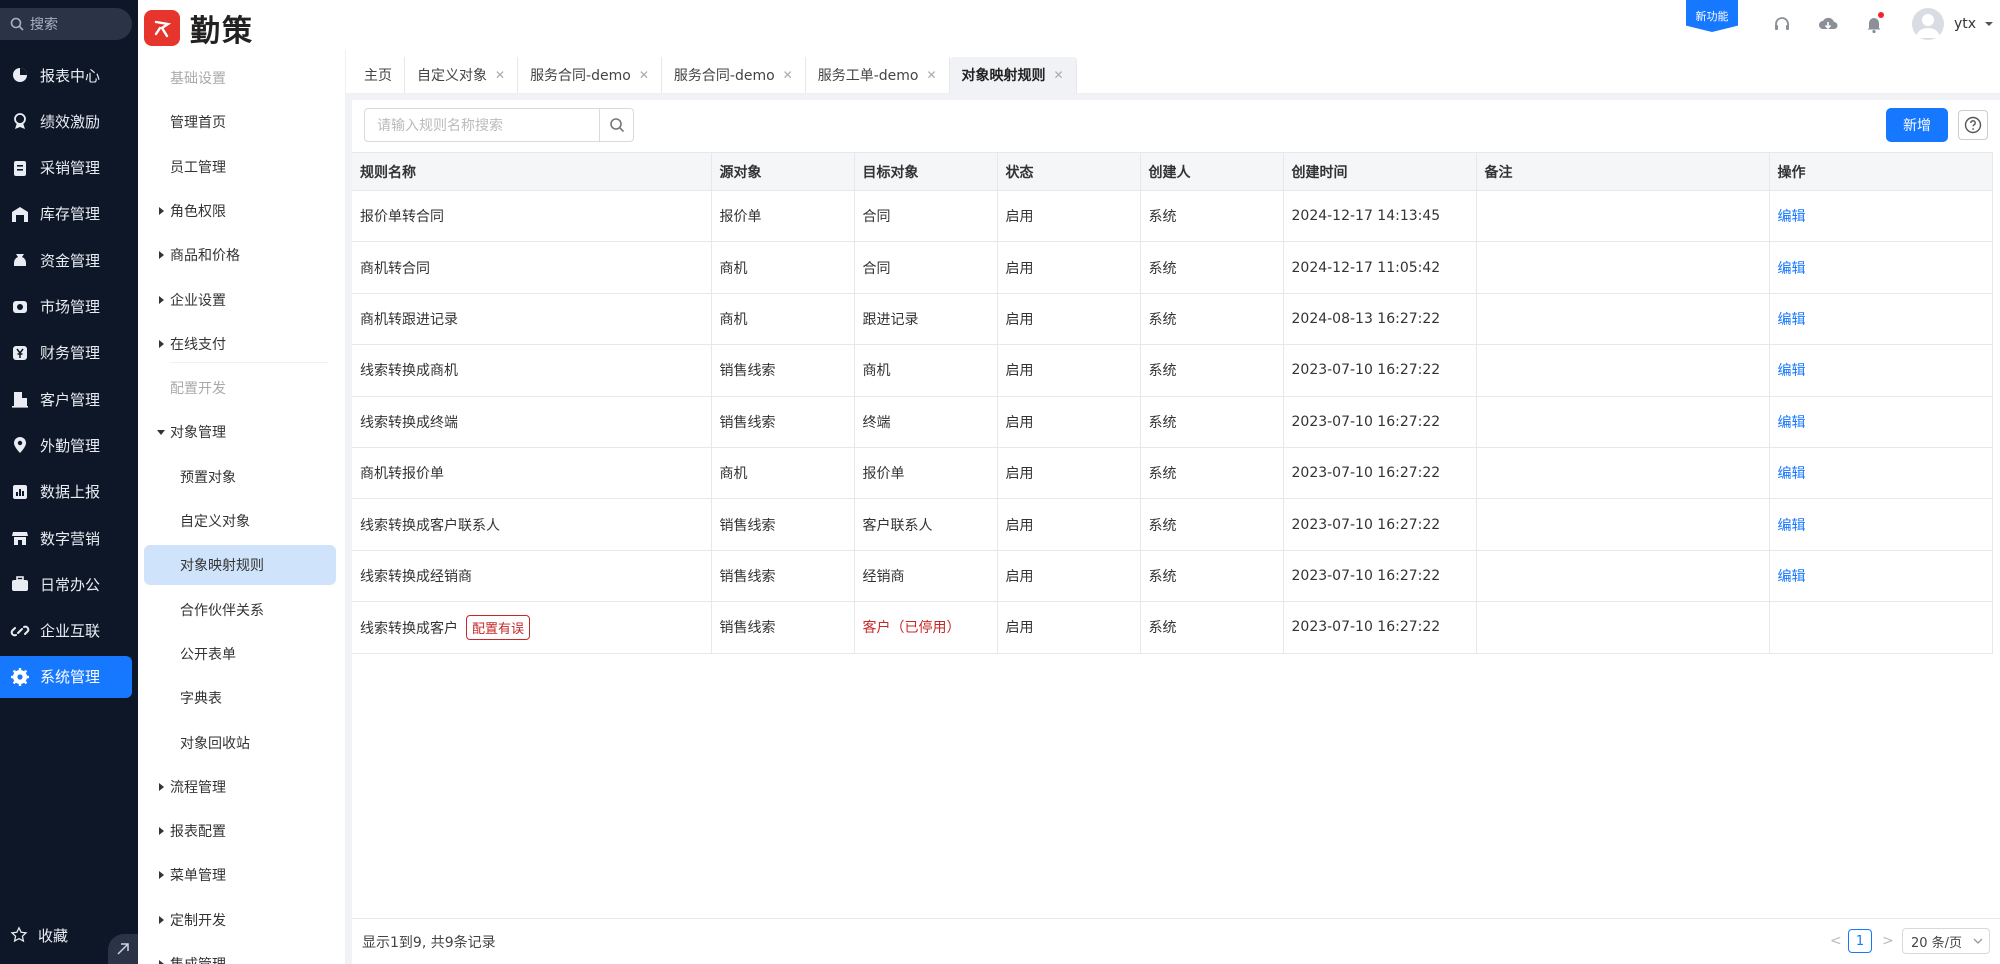  What do you see at coordinates (1946, 941) in the screenshot?
I see `page-size-select: 20 条/页` at bounding box center [1946, 941].